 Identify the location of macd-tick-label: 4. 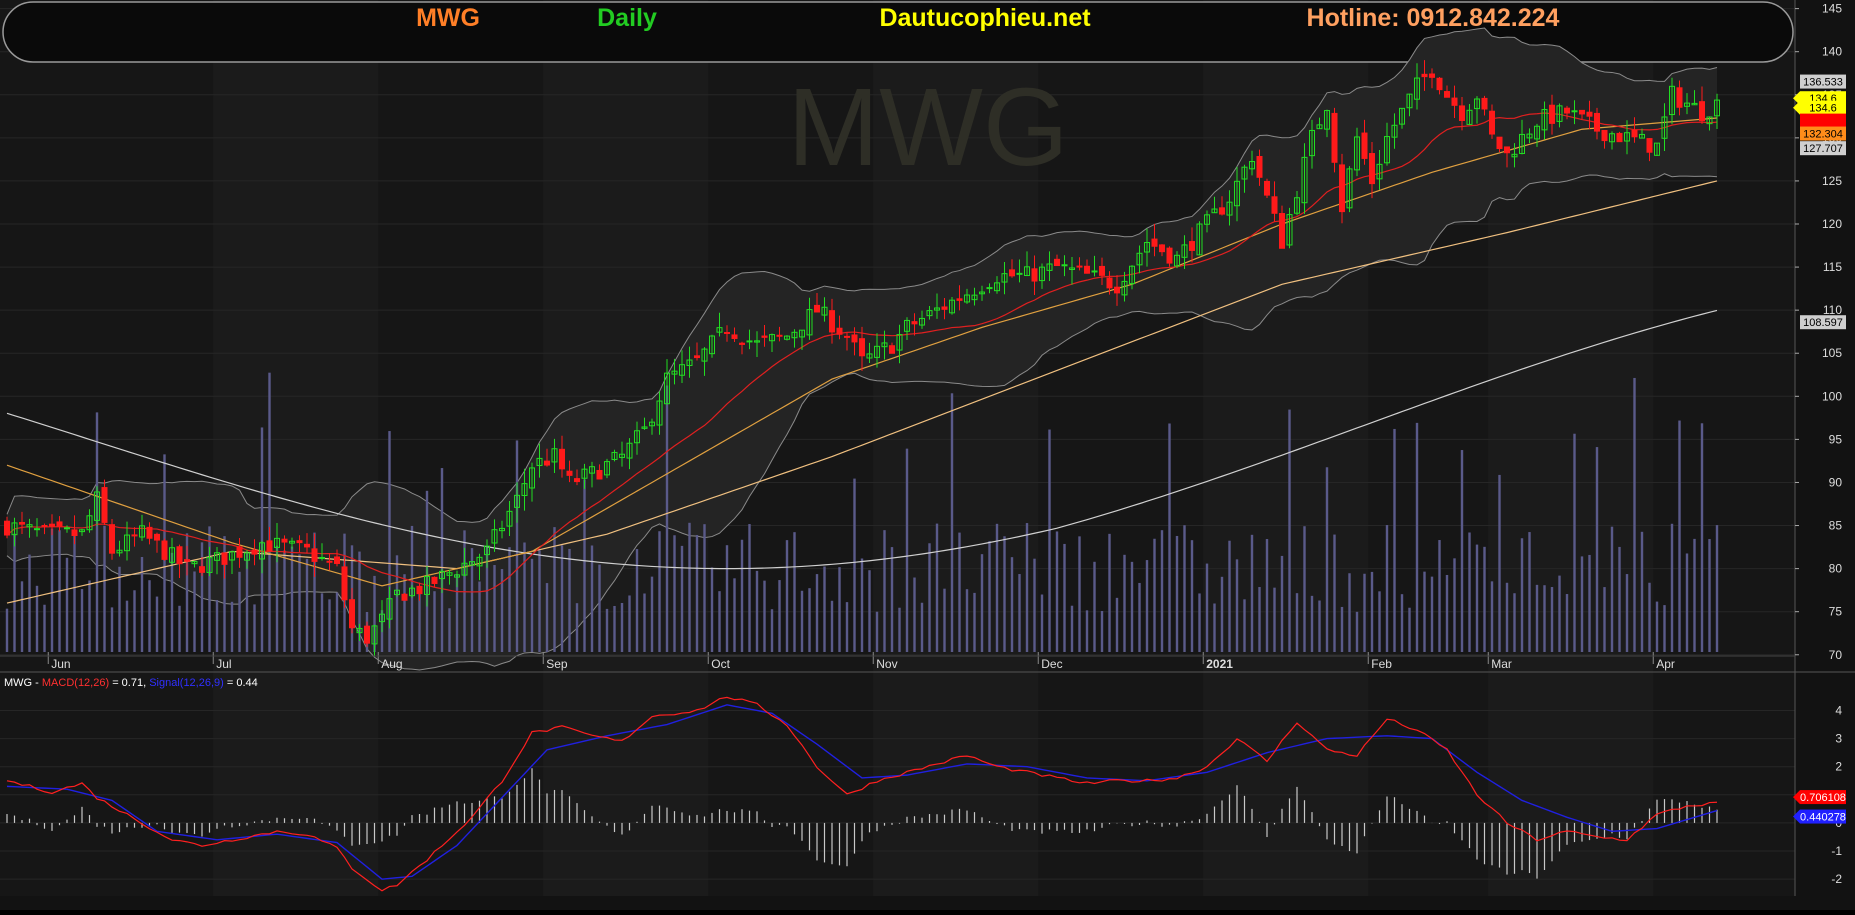
(1838, 710).